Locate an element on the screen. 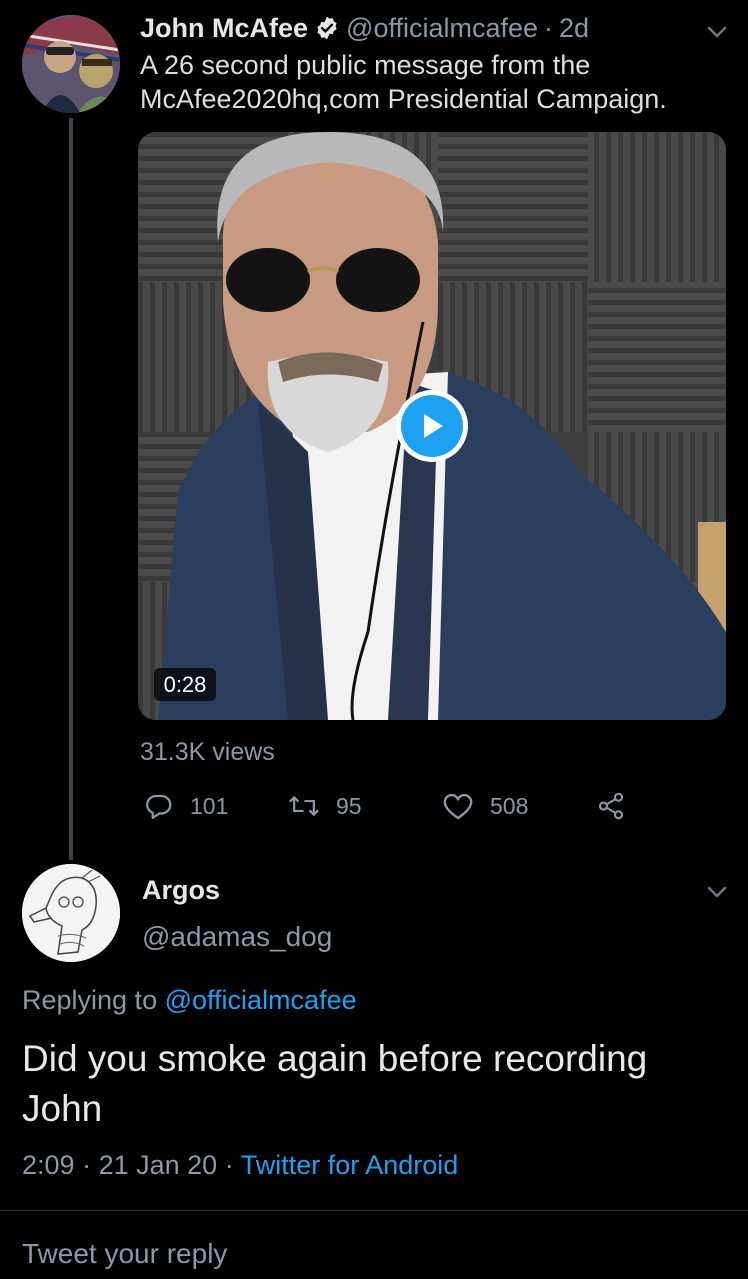 This screenshot has width=748, height=1279. replying-to-prefix: Replying to is located at coordinates (90, 1000).